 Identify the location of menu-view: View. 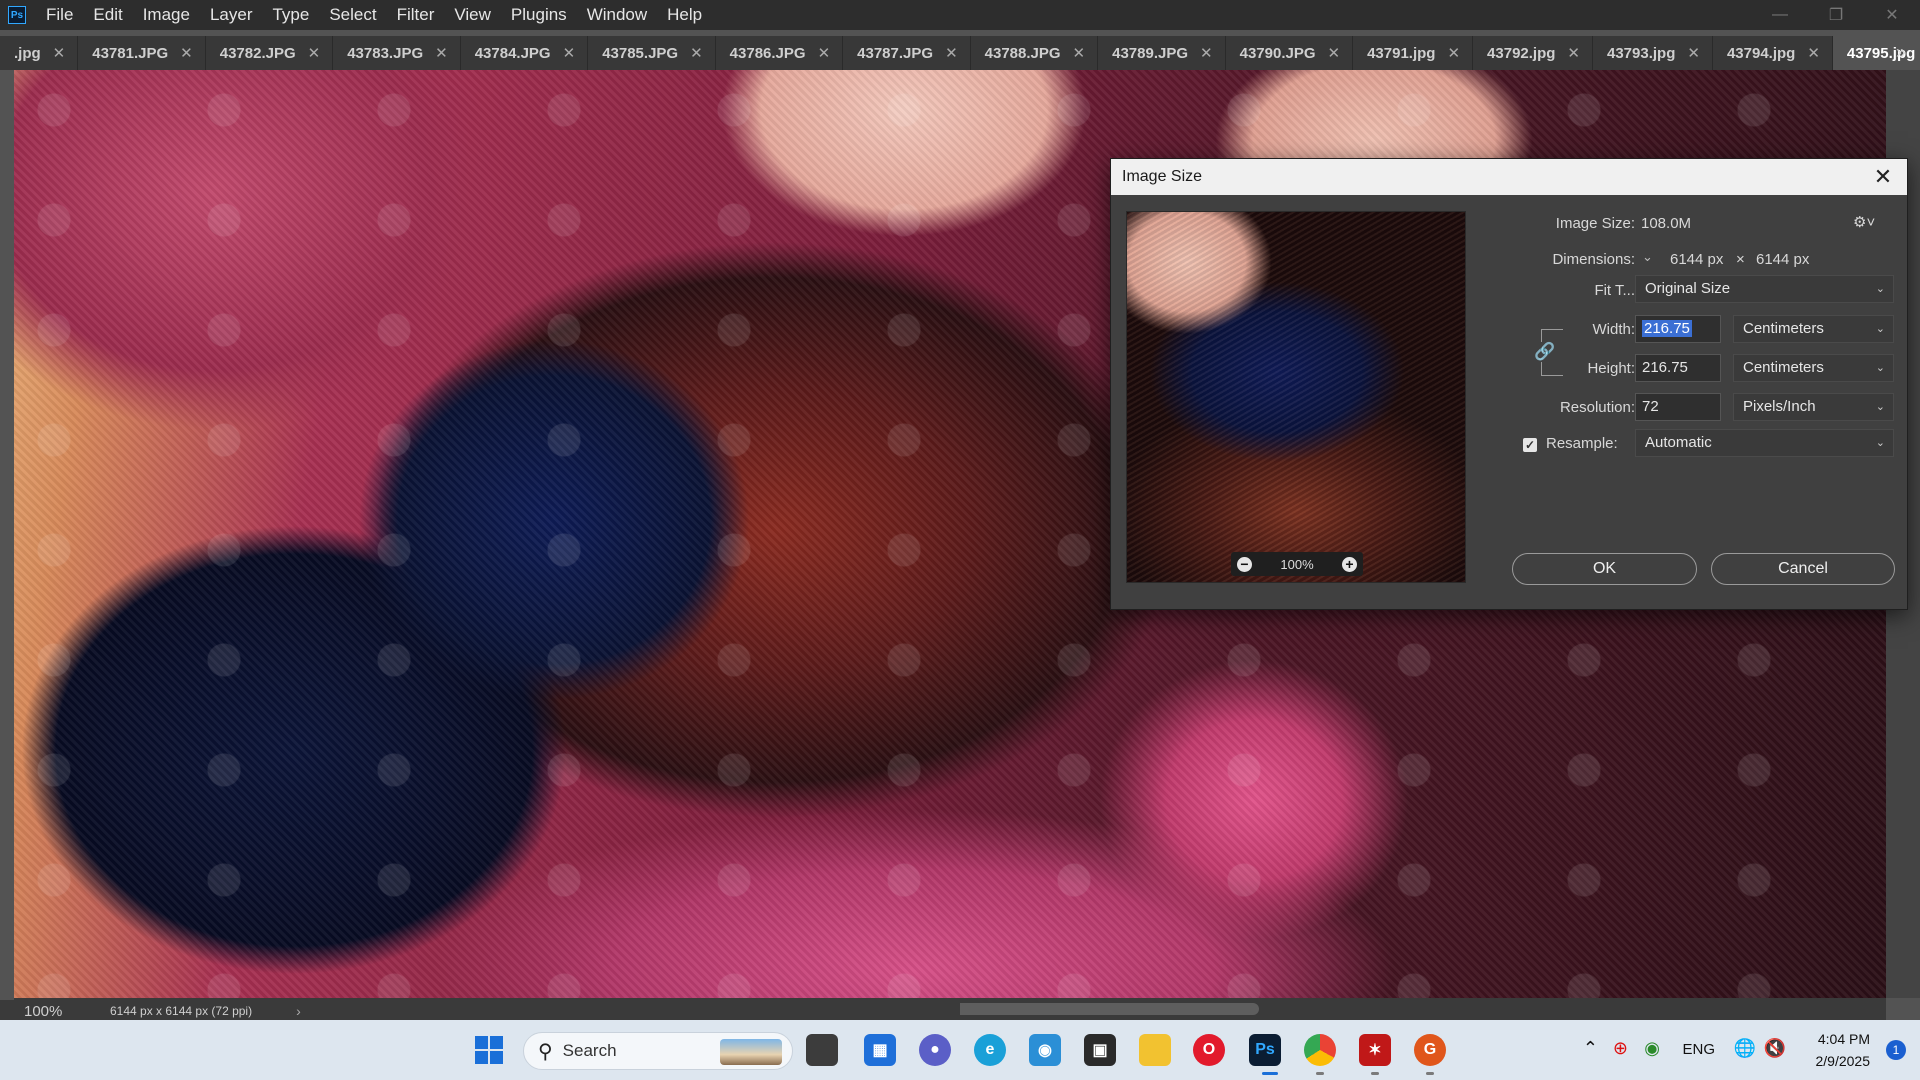
(472, 15).